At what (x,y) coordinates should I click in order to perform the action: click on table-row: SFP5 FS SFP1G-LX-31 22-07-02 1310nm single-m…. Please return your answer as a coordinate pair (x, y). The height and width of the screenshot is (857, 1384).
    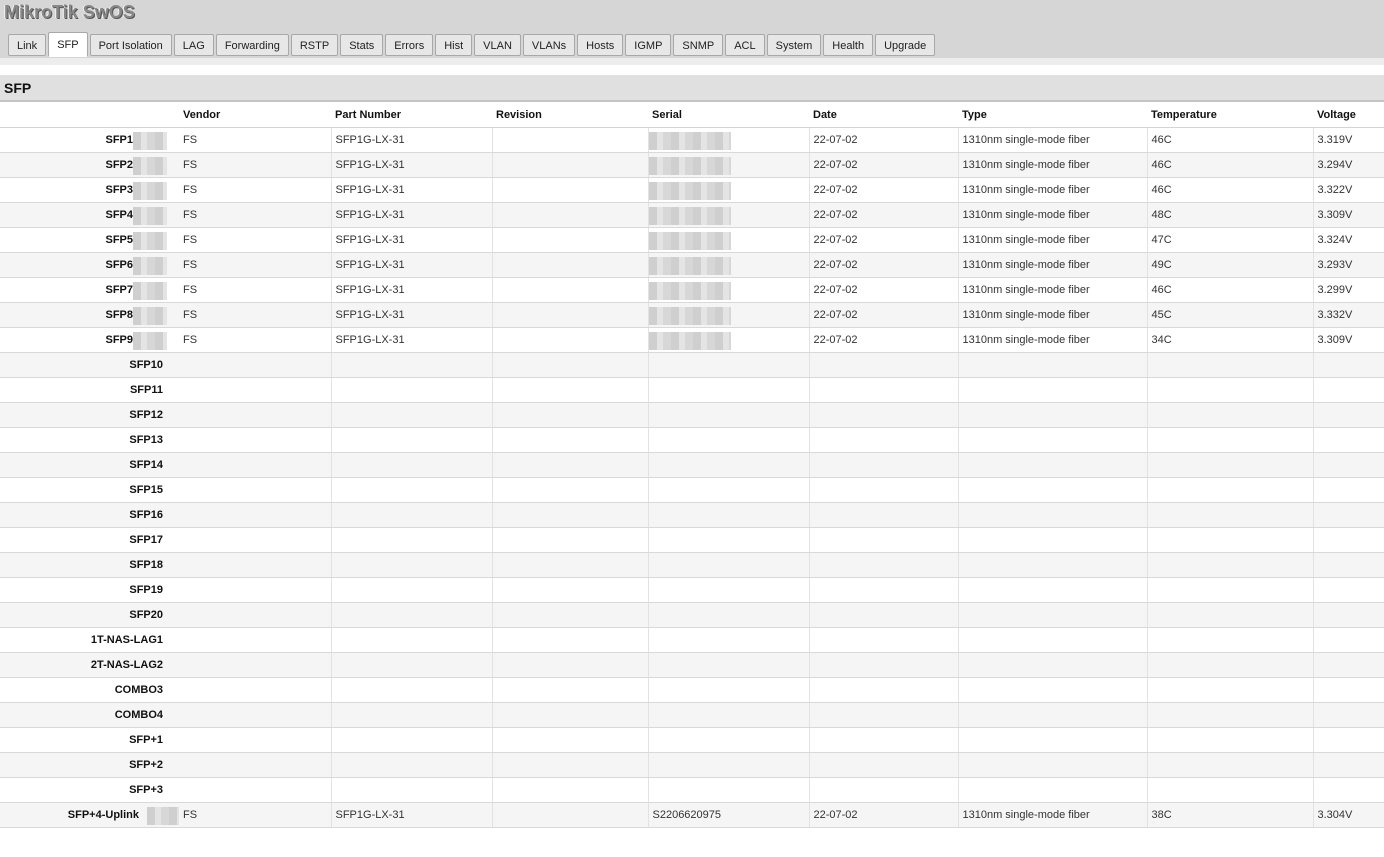
    Looking at the image, I should click on (692, 240).